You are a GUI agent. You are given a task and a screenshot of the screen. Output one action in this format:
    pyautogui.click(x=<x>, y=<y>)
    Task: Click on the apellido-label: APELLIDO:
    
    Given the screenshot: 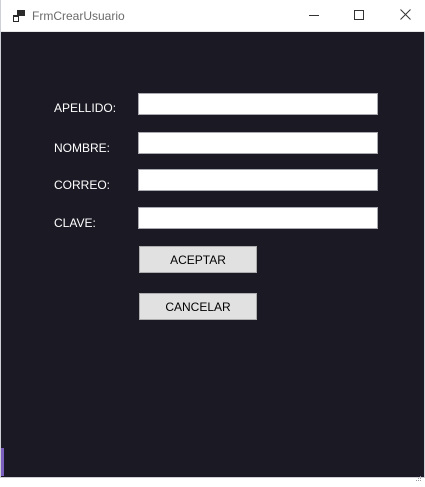 What is the action you would take?
    pyautogui.click(x=85, y=108)
    